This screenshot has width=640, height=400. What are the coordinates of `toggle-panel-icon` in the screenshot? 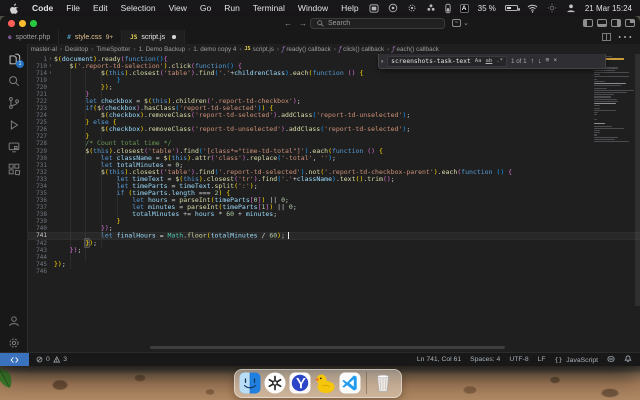 It's located at (602, 22).